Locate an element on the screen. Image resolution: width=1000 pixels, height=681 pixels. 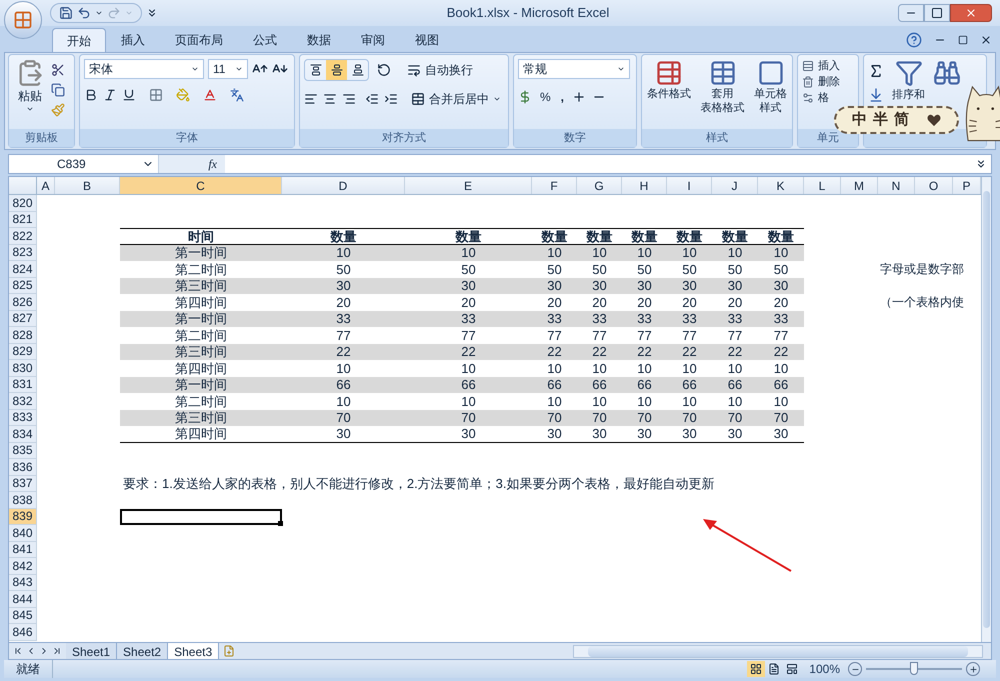
sheet-tab: Sheet3 is located at coordinates (194, 651).